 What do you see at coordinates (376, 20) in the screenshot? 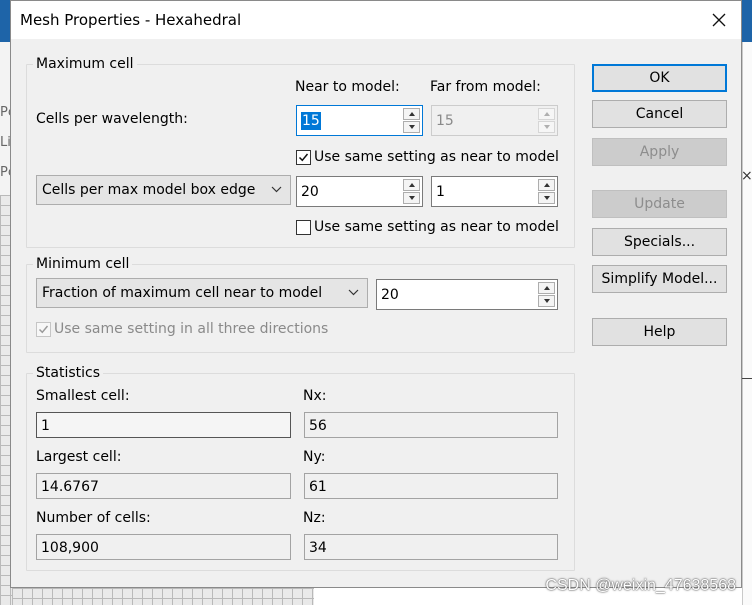
I see `title-bar: Mesh Properties - Hexahedral` at bounding box center [376, 20].